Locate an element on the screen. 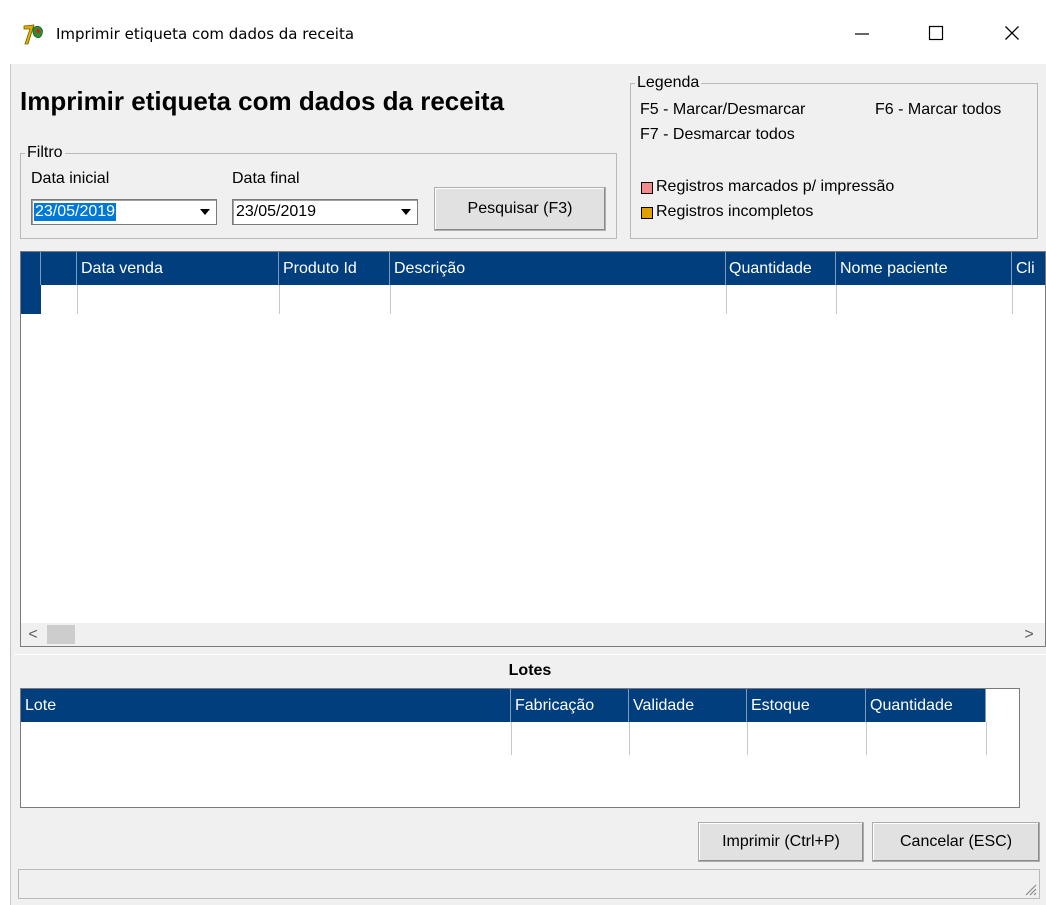  close-button is located at coordinates (1012, 33).